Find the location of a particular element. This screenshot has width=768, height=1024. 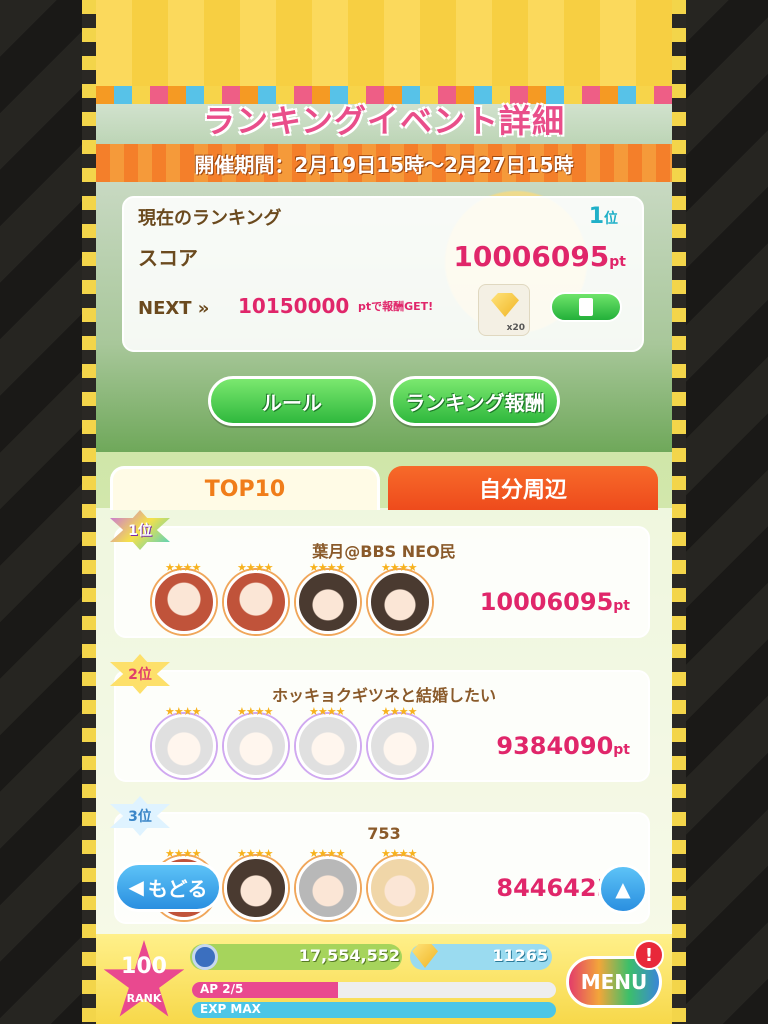

back-button: ◀ もどる is located at coordinates (168, 887).